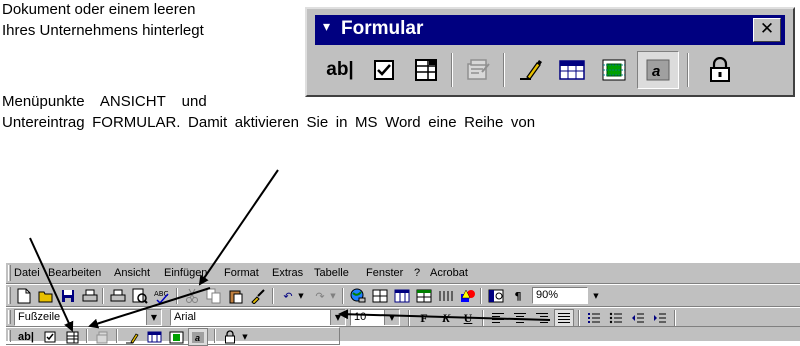 This screenshot has width=800, height=346. Describe the element at coordinates (236, 296) in the screenshot. I see `paste-button` at that location.